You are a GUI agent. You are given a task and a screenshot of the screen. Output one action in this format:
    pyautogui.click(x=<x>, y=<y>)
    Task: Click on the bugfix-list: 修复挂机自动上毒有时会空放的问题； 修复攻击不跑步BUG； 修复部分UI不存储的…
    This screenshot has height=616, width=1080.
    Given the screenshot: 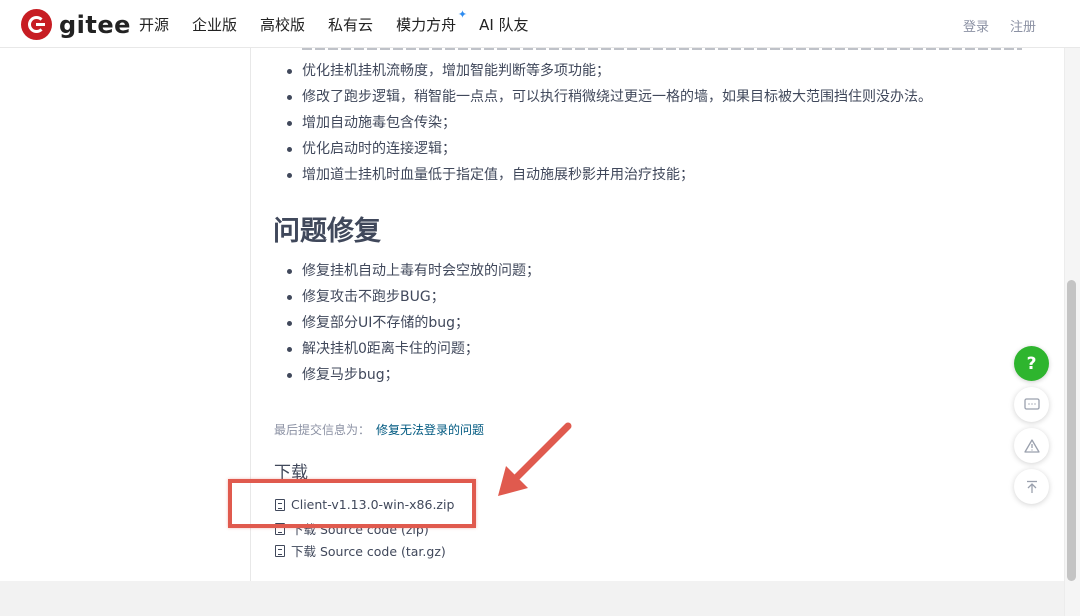 What is the action you would take?
    pyautogui.click(x=408, y=323)
    